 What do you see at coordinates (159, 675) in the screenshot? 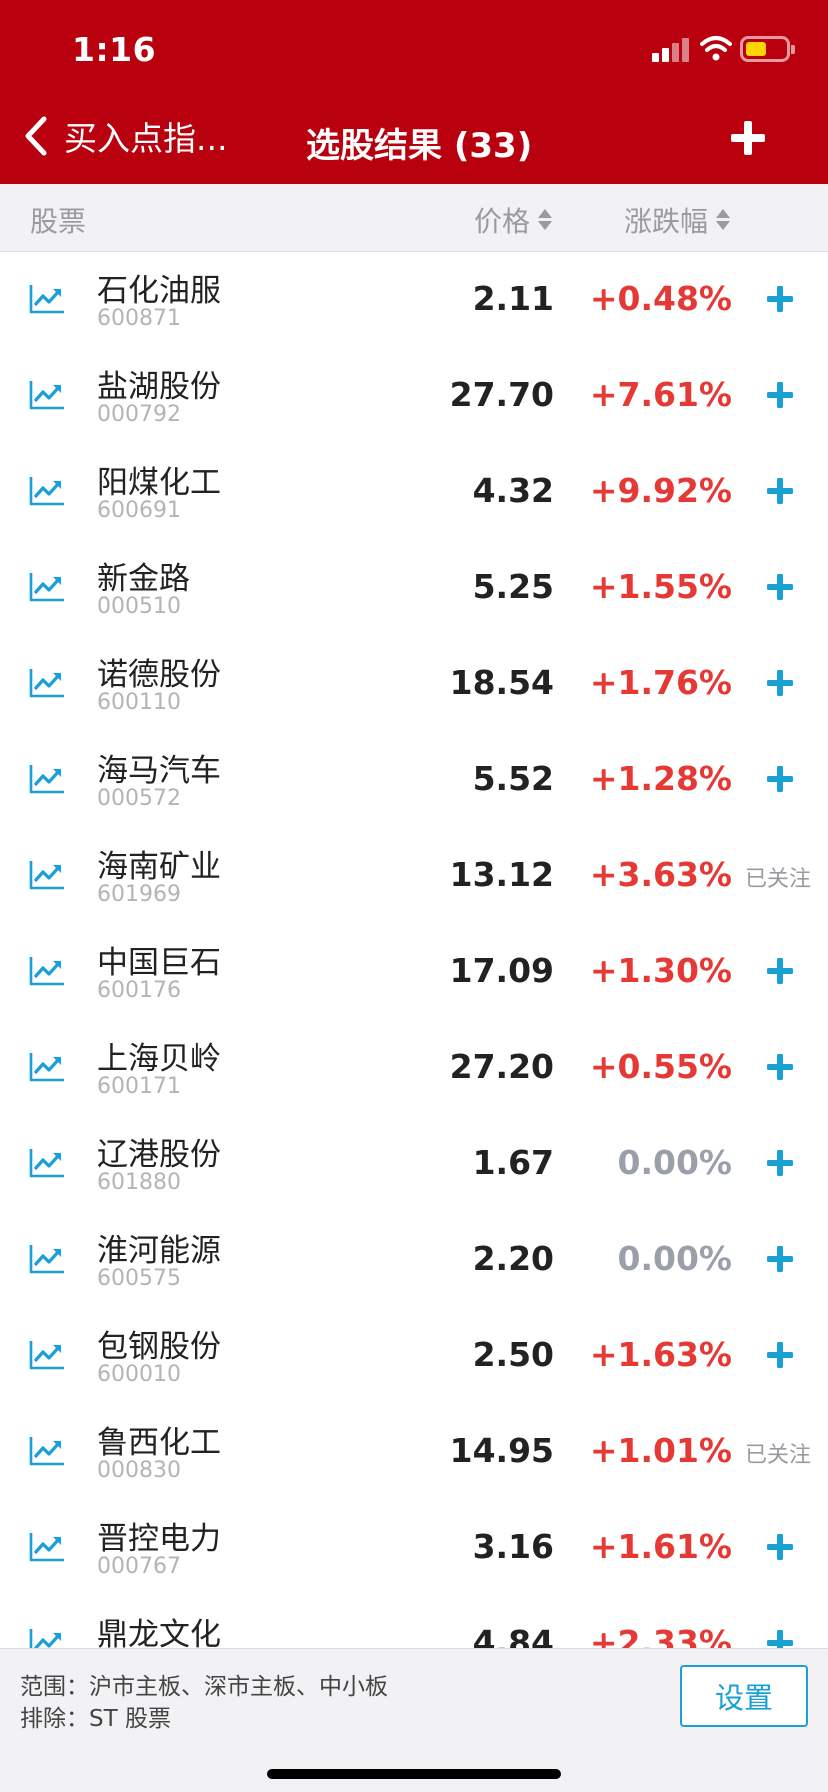
I see `stock-name: 诺德股份` at bounding box center [159, 675].